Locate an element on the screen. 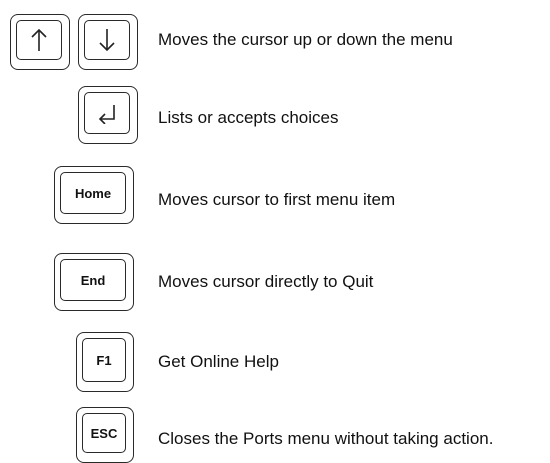  down-arrow-icon is located at coordinates (107, 40).